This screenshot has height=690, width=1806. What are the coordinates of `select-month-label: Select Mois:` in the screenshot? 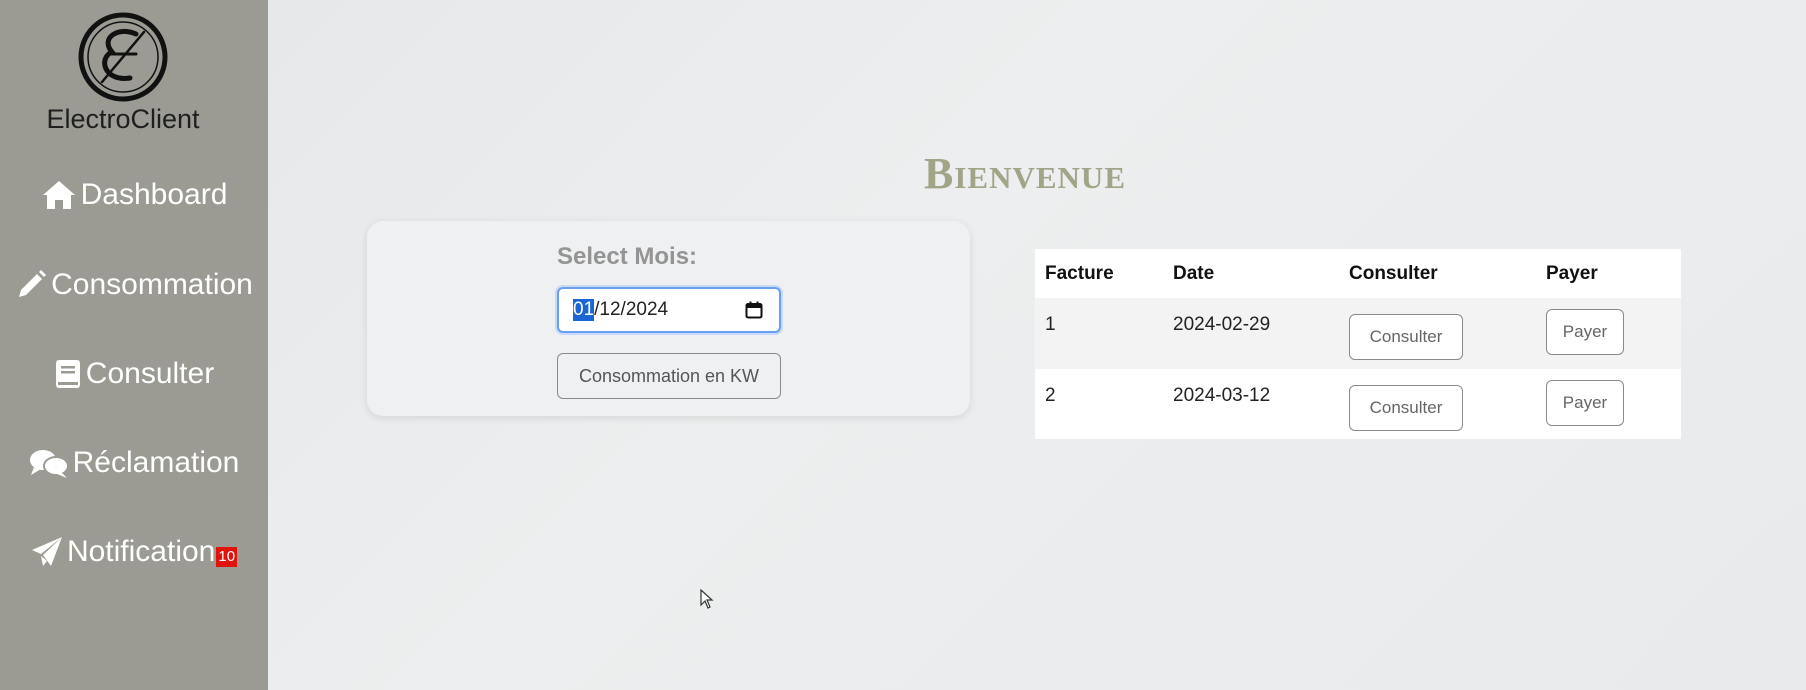 It's located at (627, 256).